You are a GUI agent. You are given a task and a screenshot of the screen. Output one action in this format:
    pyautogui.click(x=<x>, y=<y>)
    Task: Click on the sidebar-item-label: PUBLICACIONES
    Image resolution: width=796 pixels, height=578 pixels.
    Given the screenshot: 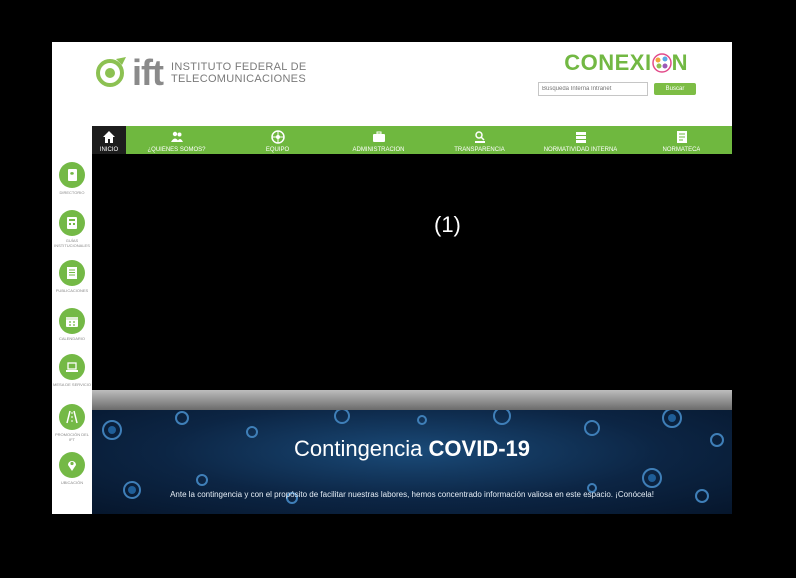 What is the action you would take?
    pyautogui.click(x=72, y=290)
    